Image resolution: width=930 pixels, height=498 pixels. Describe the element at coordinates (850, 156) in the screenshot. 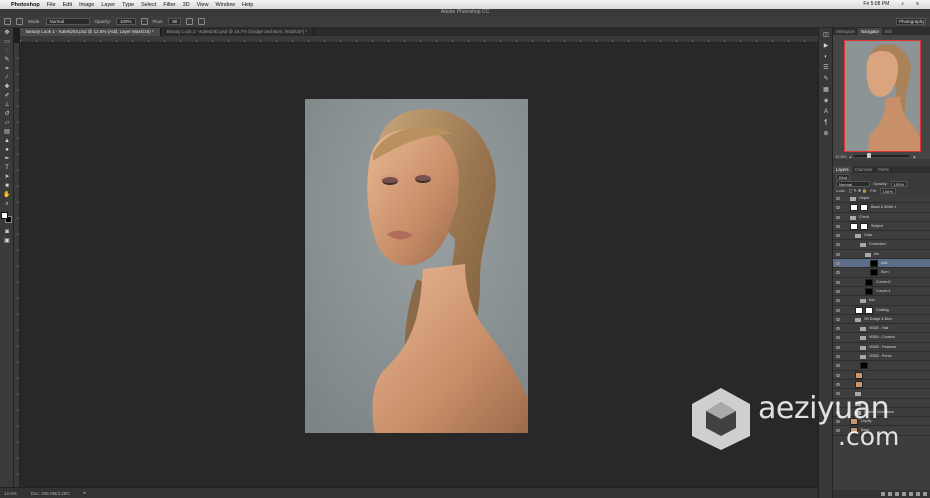

I see `zoom-out-icon: ▴` at that location.